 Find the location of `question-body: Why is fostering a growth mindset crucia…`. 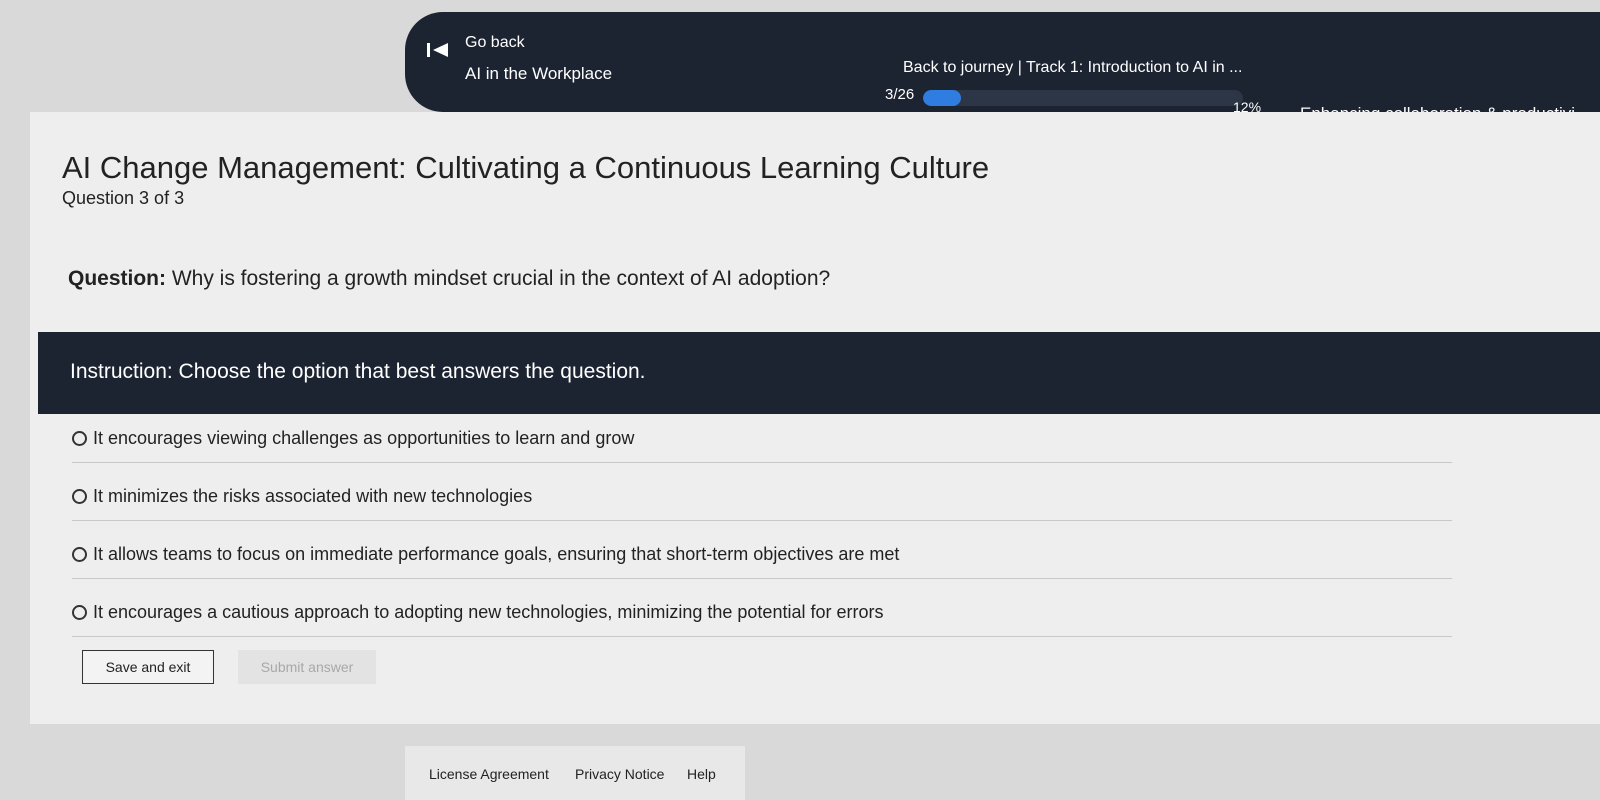

question-body: Why is fostering a growth mindset crucia… is located at coordinates (498, 278).